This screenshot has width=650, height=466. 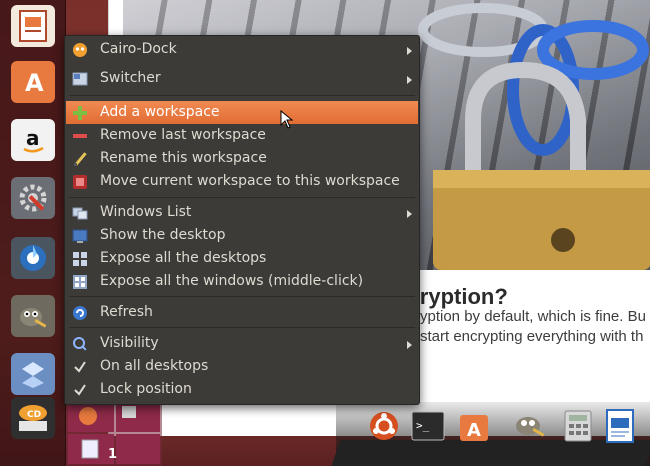 What do you see at coordinates (80, 344) in the screenshot?
I see `visibility-icon` at bounding box center [80, 344].